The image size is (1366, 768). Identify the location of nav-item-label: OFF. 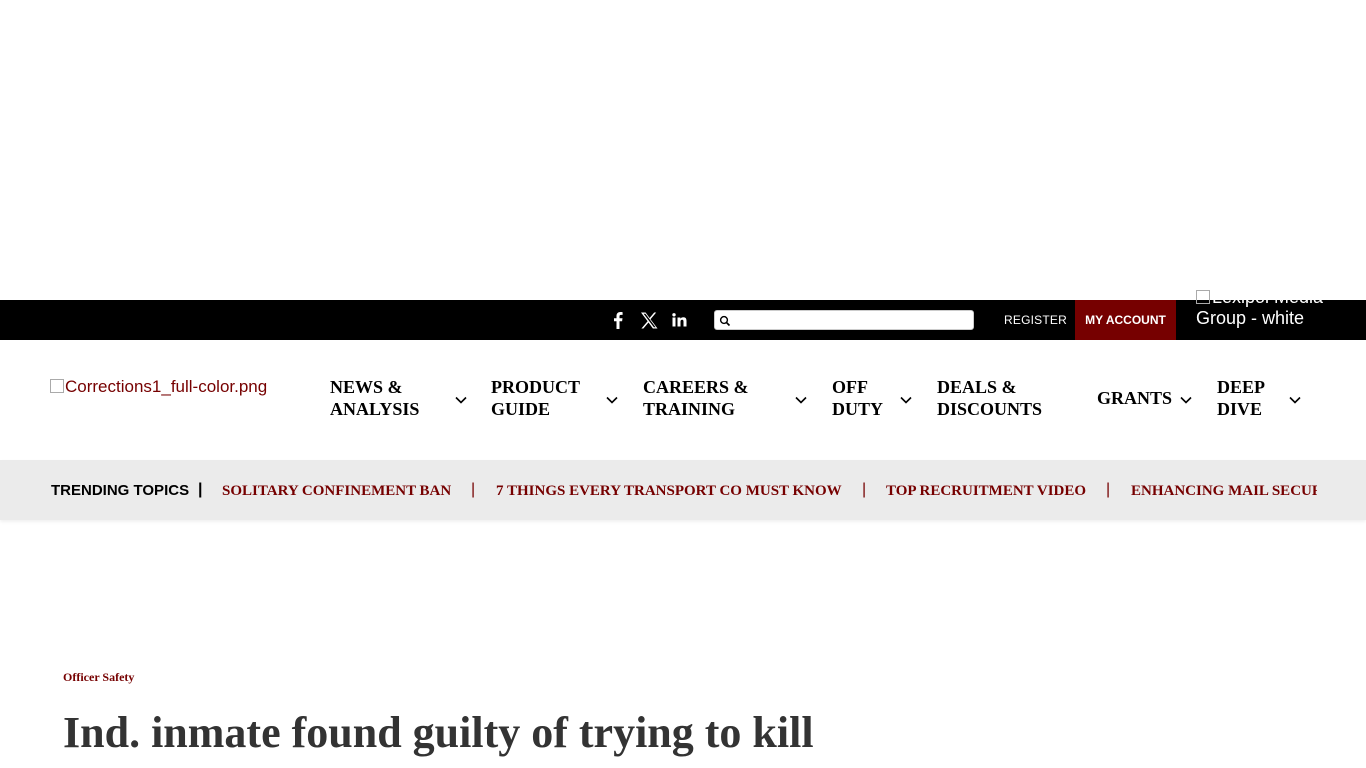
(850, 387).